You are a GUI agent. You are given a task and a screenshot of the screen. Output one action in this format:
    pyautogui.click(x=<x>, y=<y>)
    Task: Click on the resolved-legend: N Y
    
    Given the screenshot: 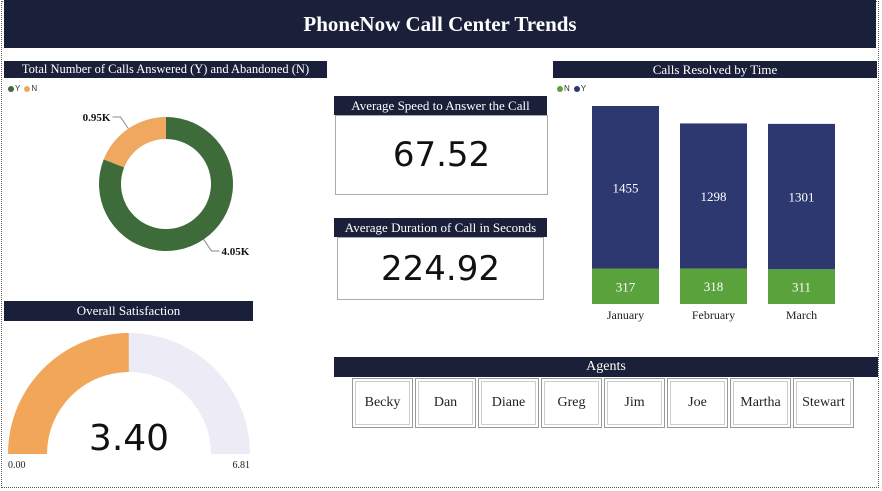 What is the action you would take?
    pyautogui.click(x=571, y=88)
    